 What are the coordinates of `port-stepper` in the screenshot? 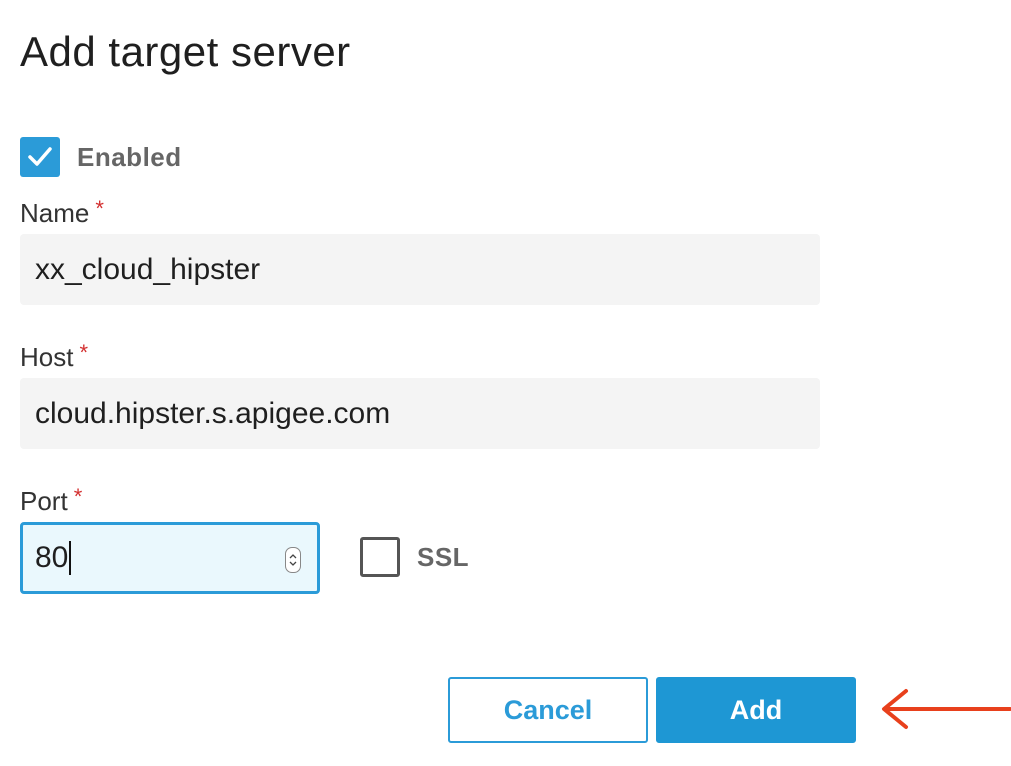 It's located at (293, 560).